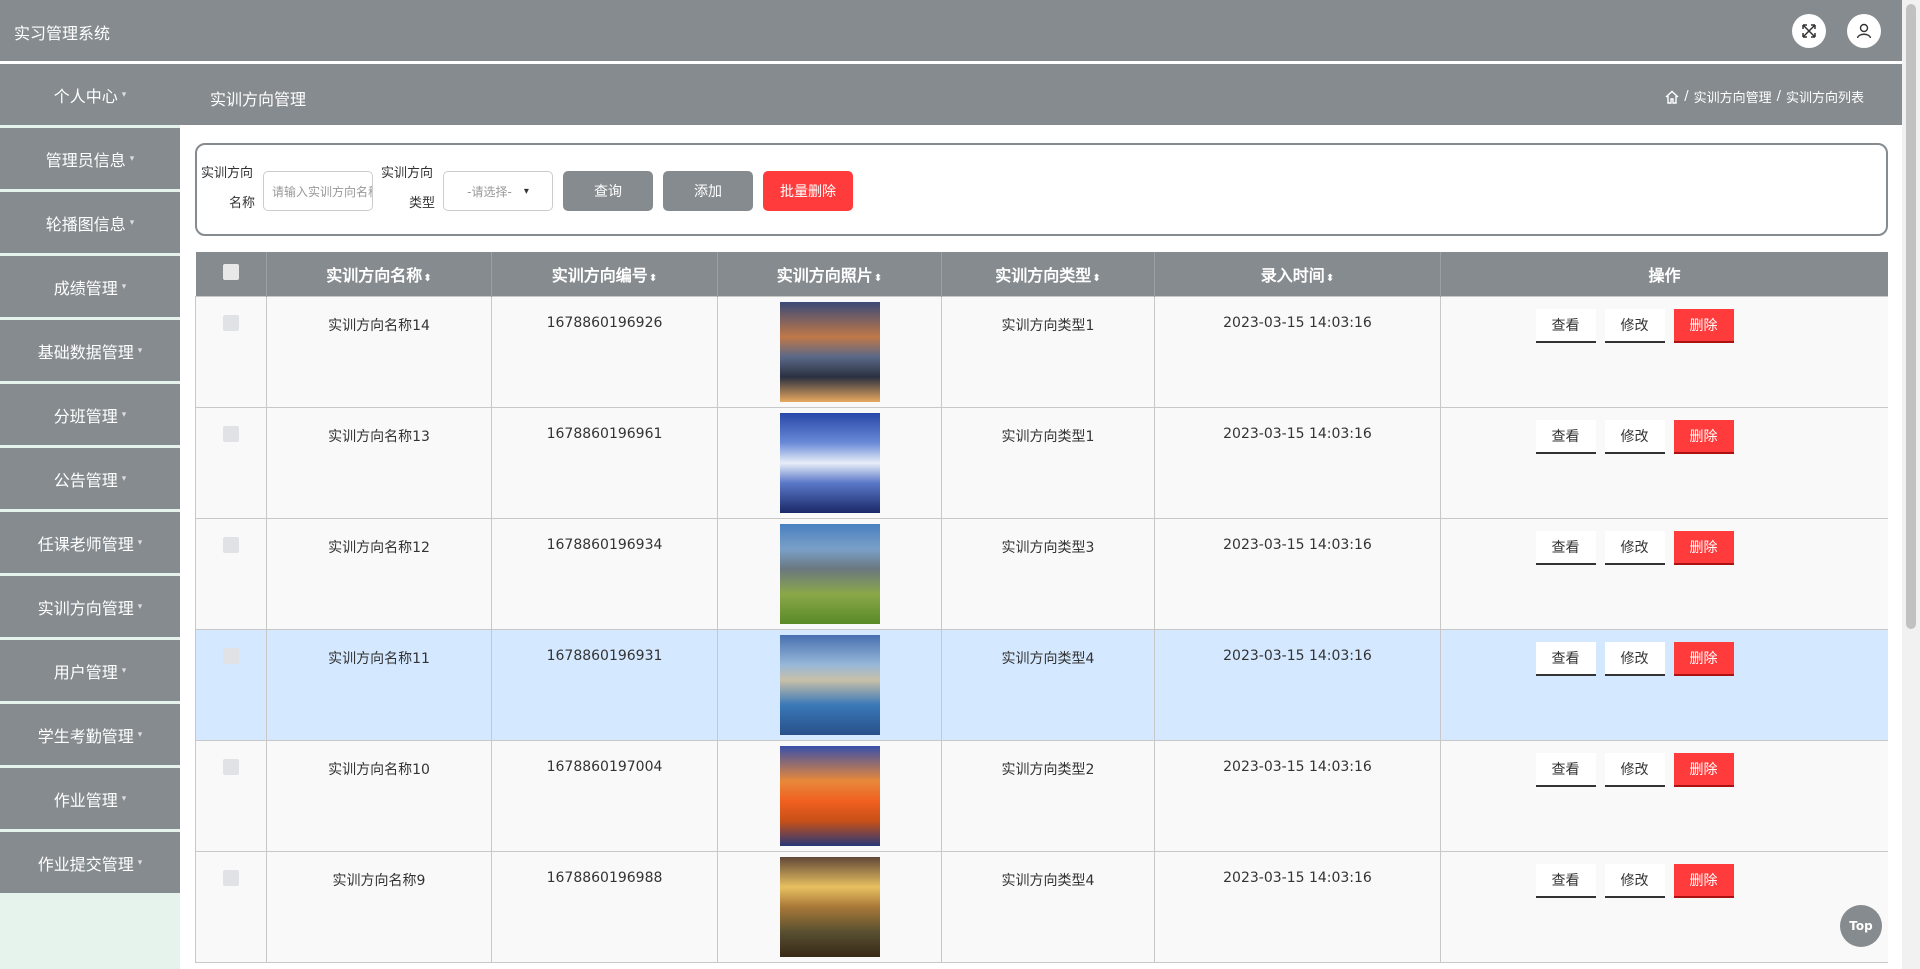 The height and width of the screenshot is (969, 1920). Describe the element at coordinates (379, 351) in the screenshot. I see `cell-name: 实训方向名称14` at that location.